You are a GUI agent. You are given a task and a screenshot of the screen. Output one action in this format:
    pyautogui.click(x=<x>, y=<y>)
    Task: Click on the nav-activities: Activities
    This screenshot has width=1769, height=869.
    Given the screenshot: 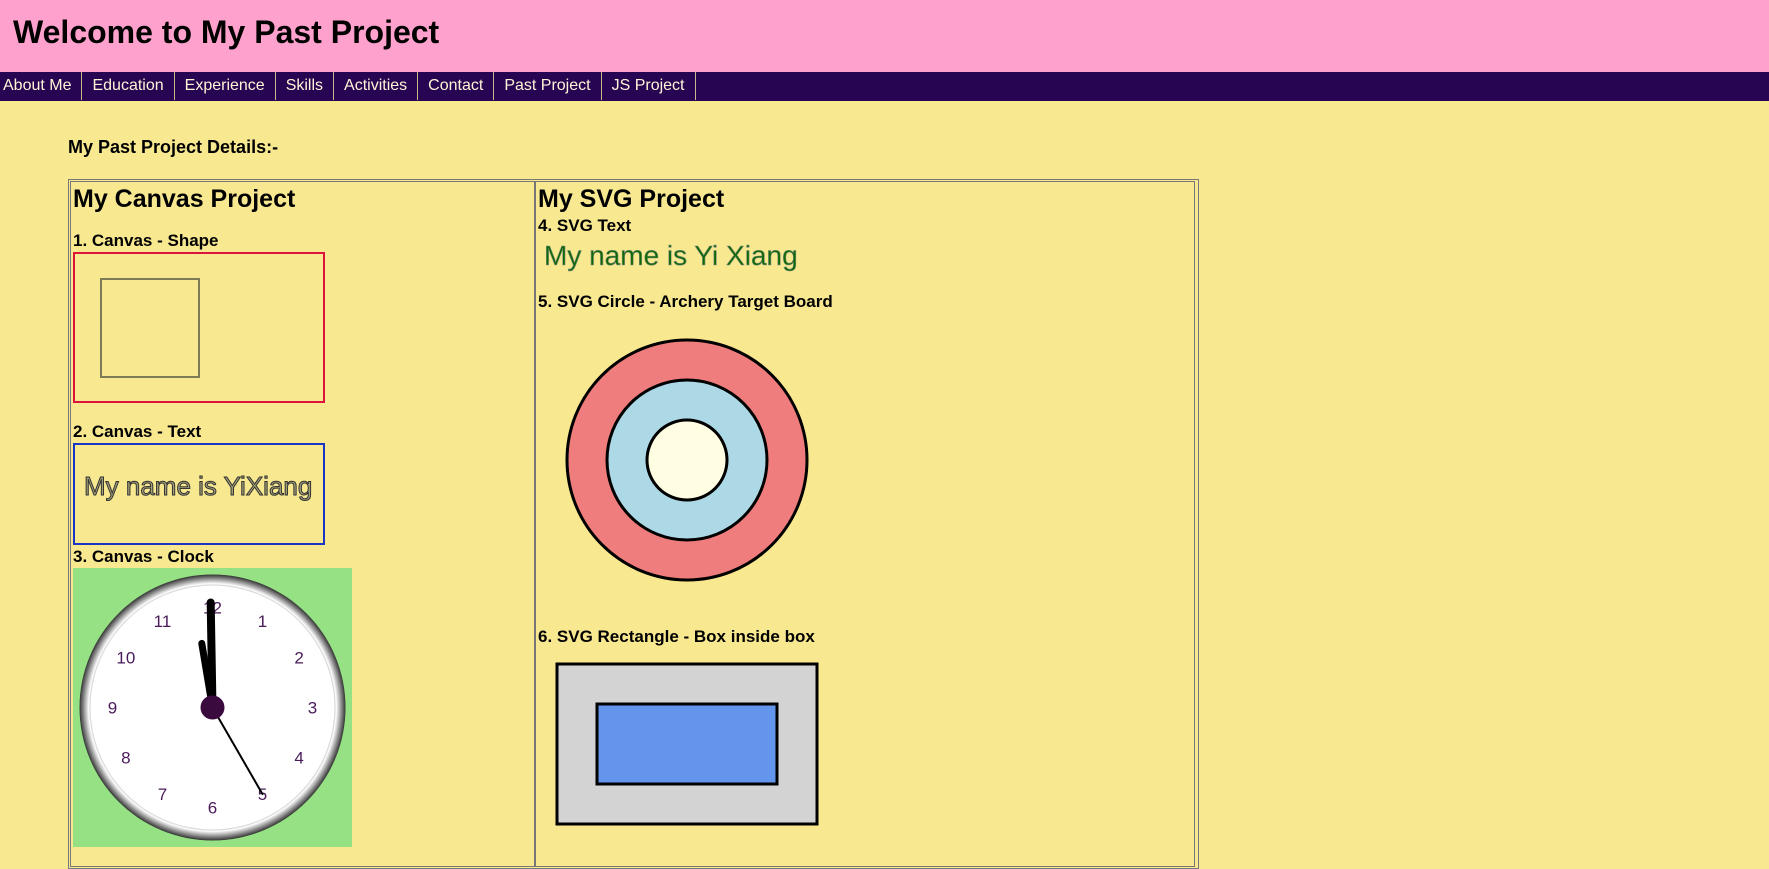 What is the action you would take?
    pyautogui.click(x=376, y=86)
    